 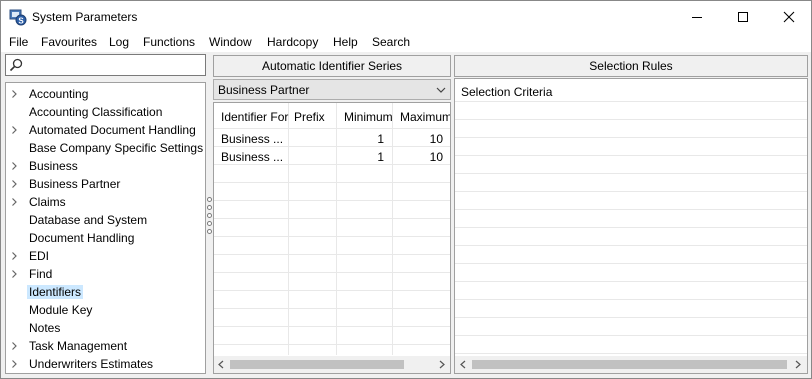 I want to click on tree-item: Document Handling, so click(x=105, y=238).